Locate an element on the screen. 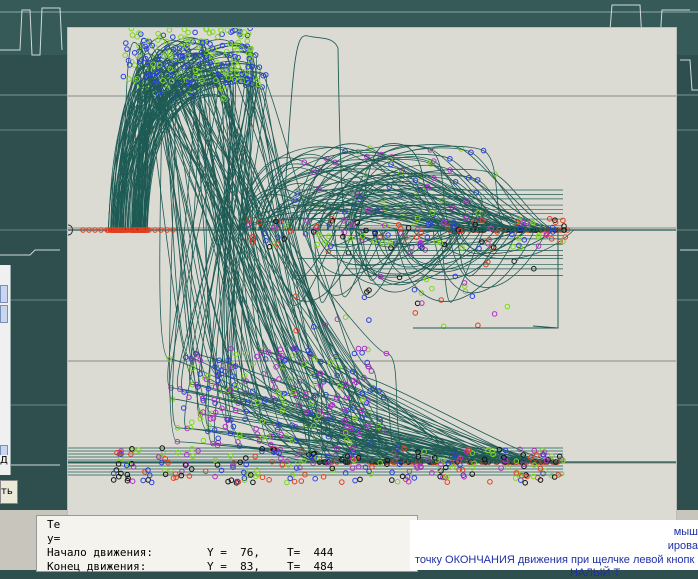 The height and width of the screenshot is (579, 698). hint-line-1: мыш is located at coordinates (685, 532).